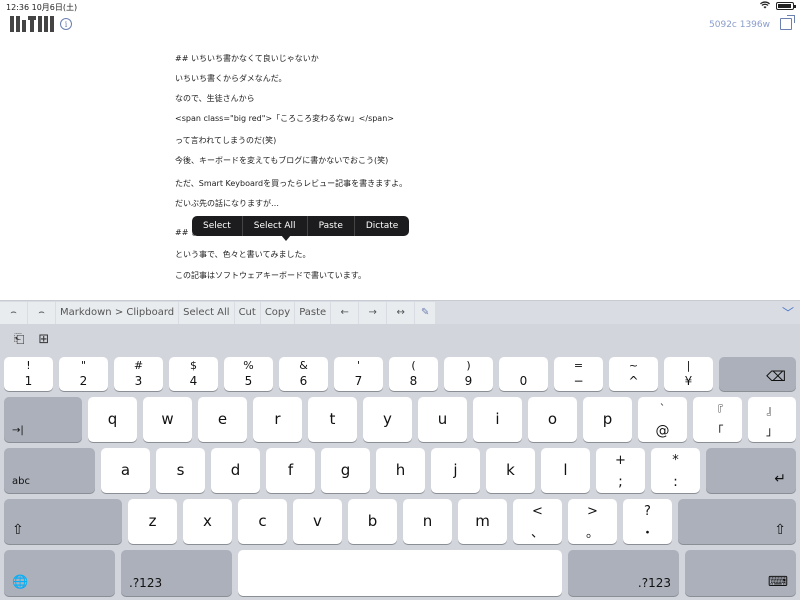 The height and width of the screenshot is (600, 800). I want to click on doc-line: という事で、色々と書いてみました。, so click(243, 254).